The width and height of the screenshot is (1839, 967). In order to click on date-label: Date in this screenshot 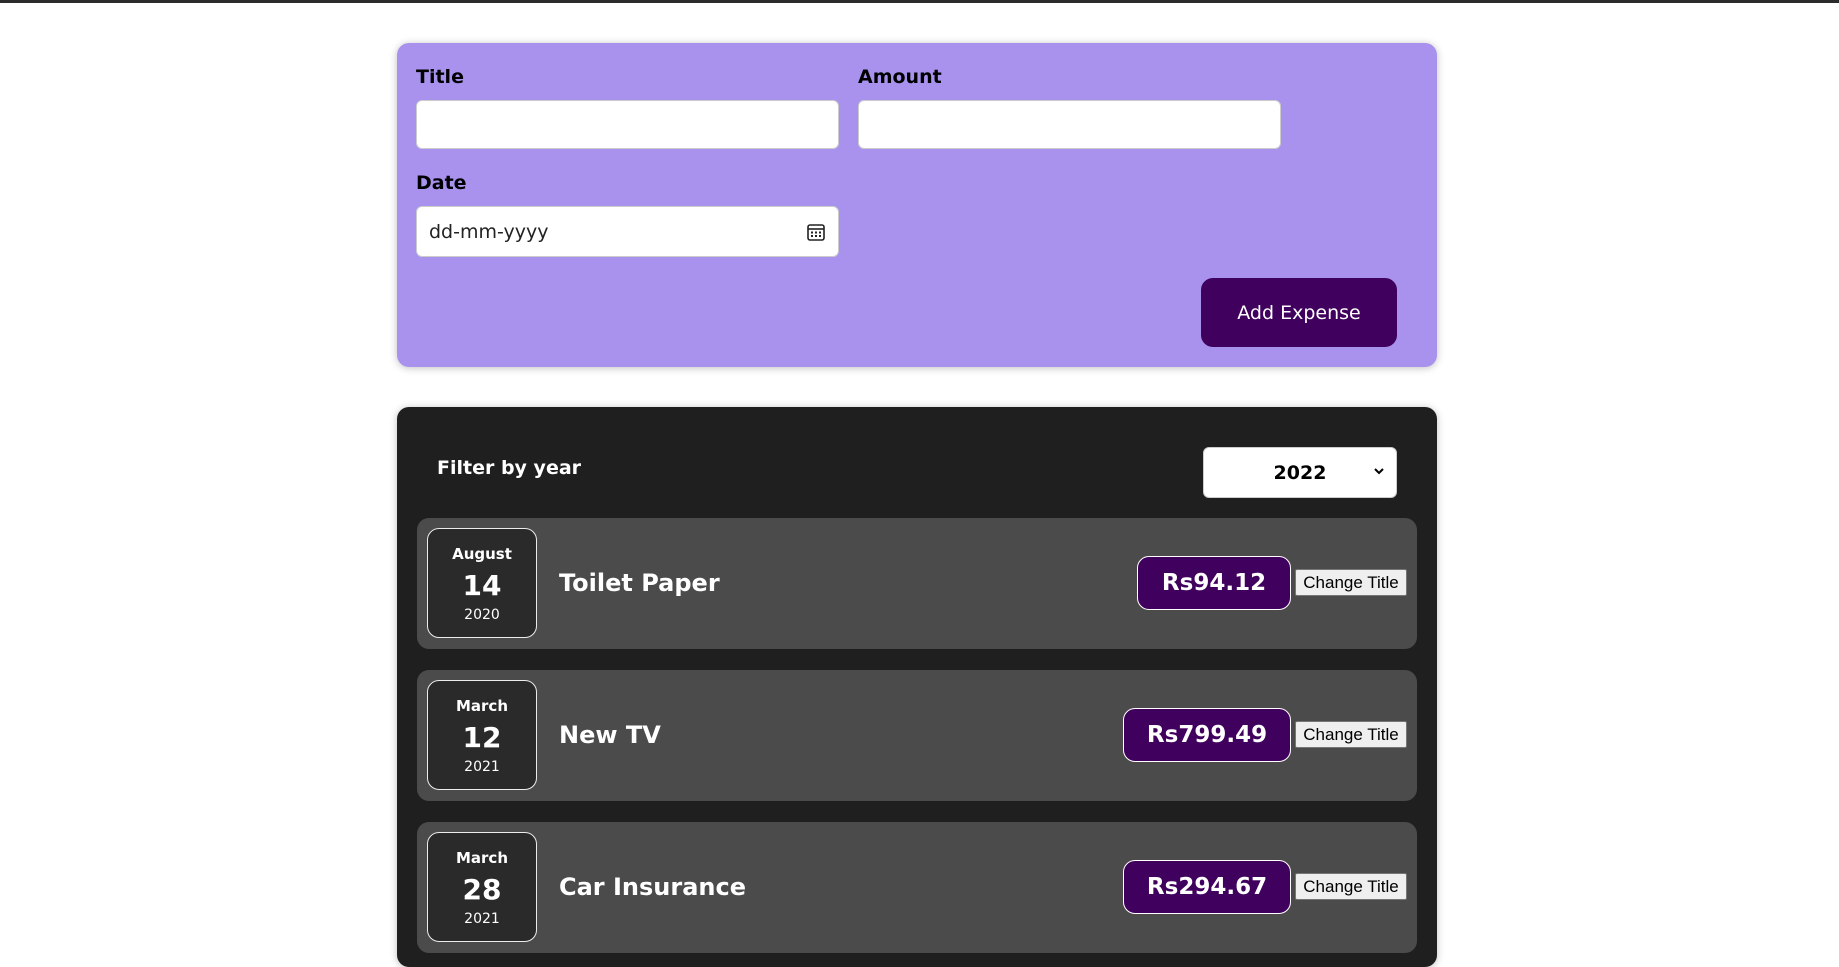, I will do `click(441, 183)`.